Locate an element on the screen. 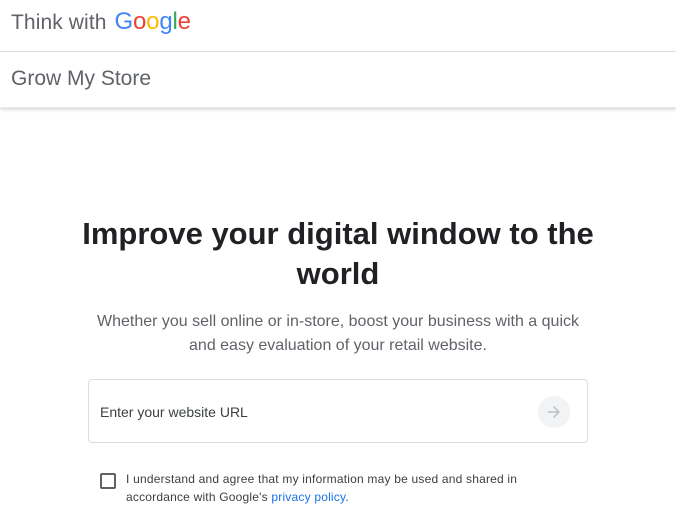 The width and height of the screenshot is (676, 513). think-with-google-logo: Think with Google is located at coordinates (101, 22).